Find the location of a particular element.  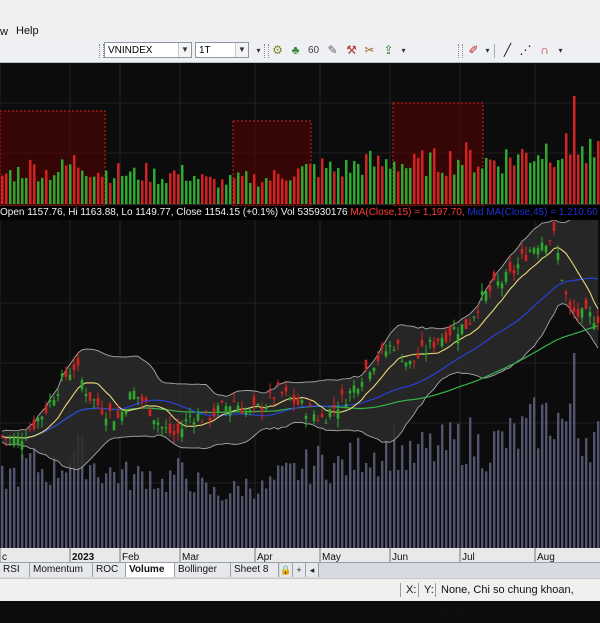

tab-rsi: RSI is located at coordinates (15, 570).